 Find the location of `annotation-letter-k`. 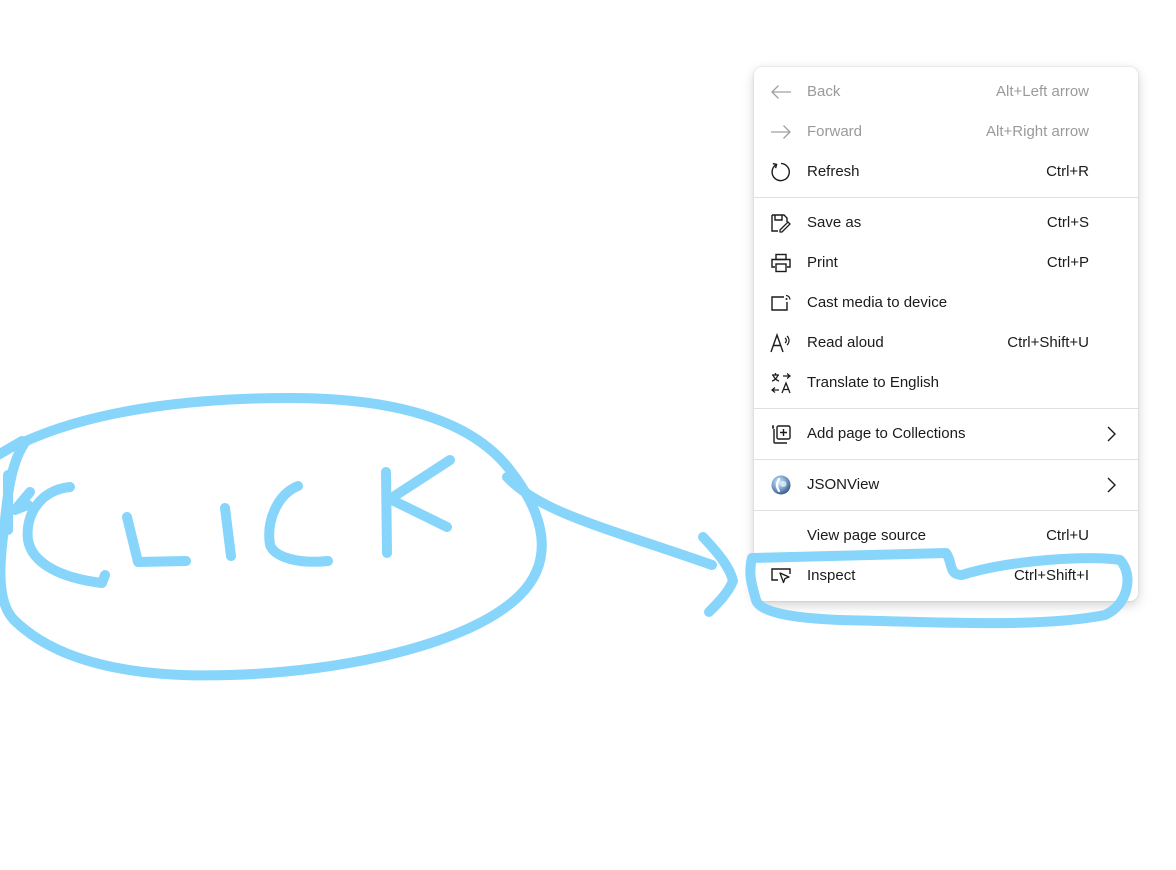

annotation-letter-k is located at coordinates (17, 485).